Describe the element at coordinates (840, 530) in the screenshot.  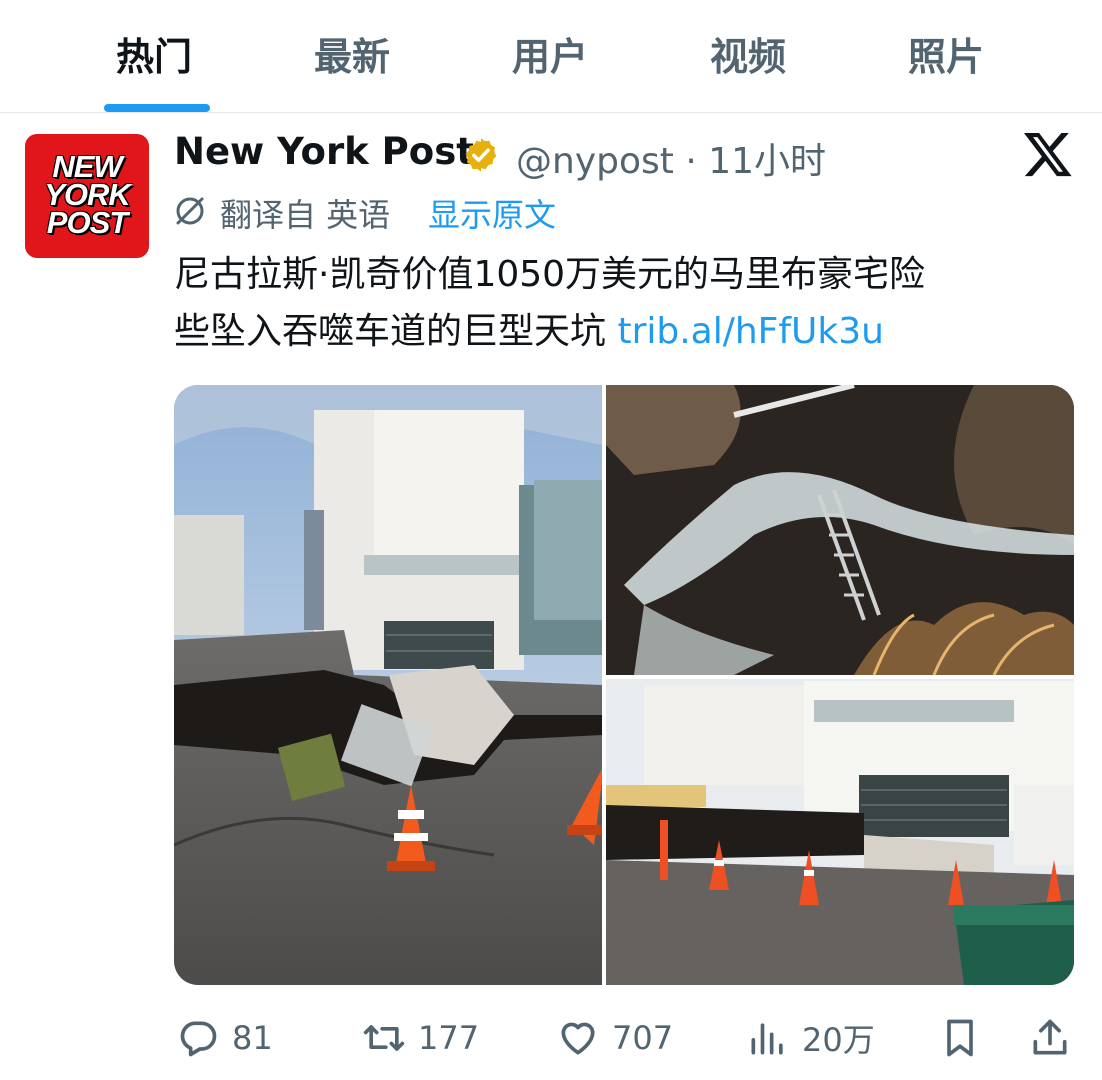
I see `sinkhole-photo-top-right` at that location.